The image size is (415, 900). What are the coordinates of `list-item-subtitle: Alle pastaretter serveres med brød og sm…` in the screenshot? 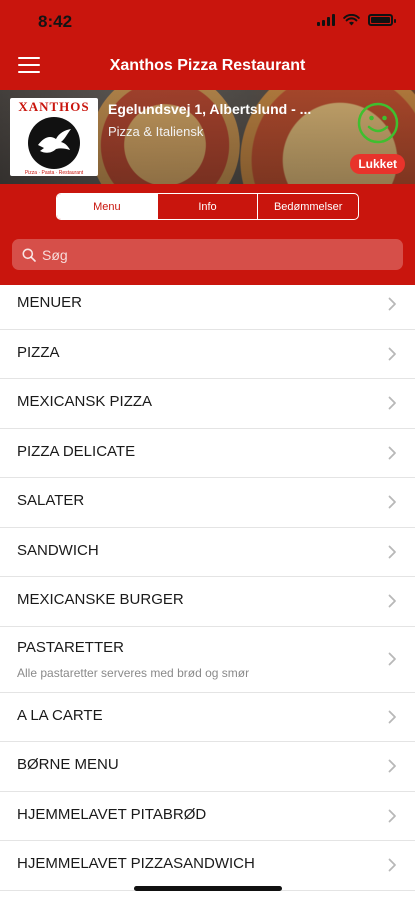 It's located at (133, 672).